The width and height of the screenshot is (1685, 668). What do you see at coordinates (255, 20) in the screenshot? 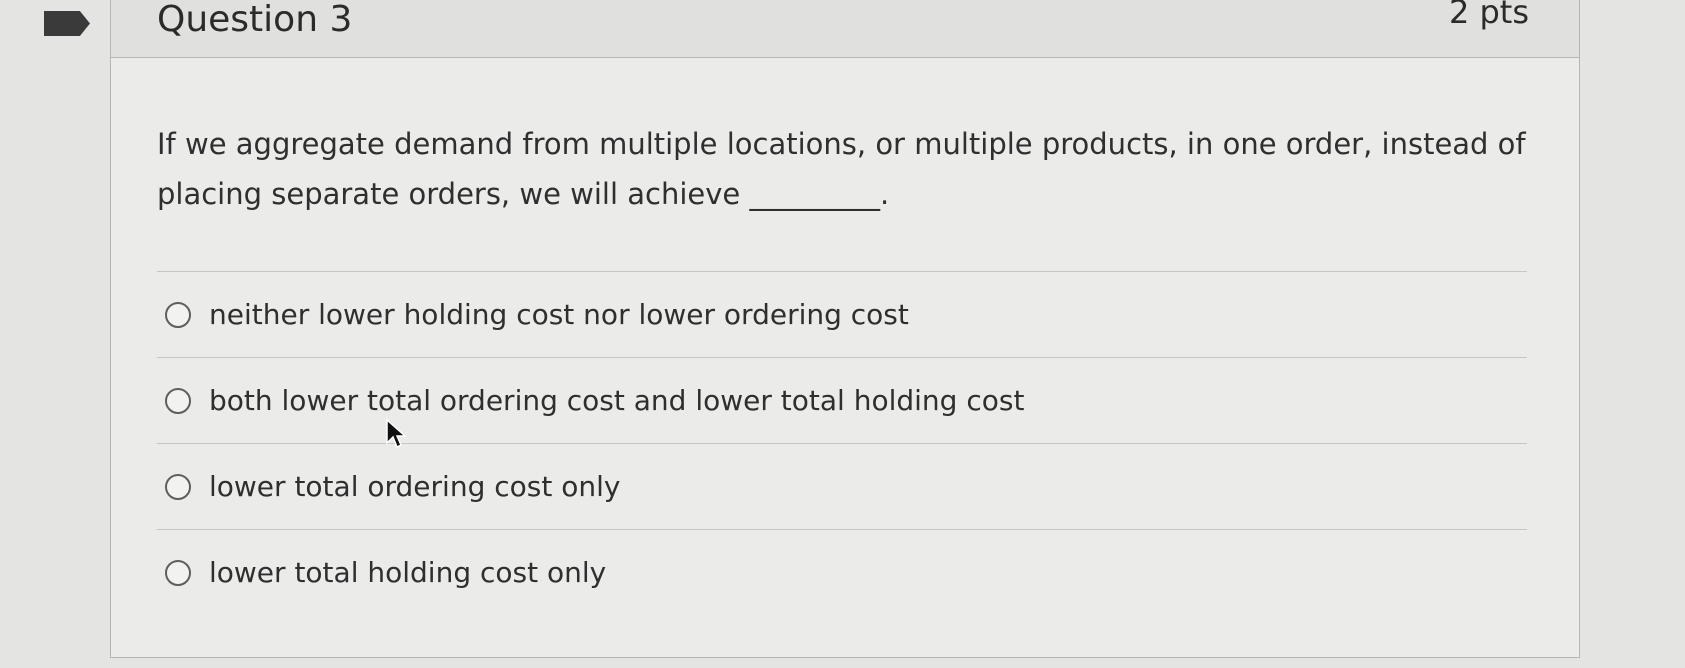
I see `question-title: Question 3` at bounding box center [255, 20].